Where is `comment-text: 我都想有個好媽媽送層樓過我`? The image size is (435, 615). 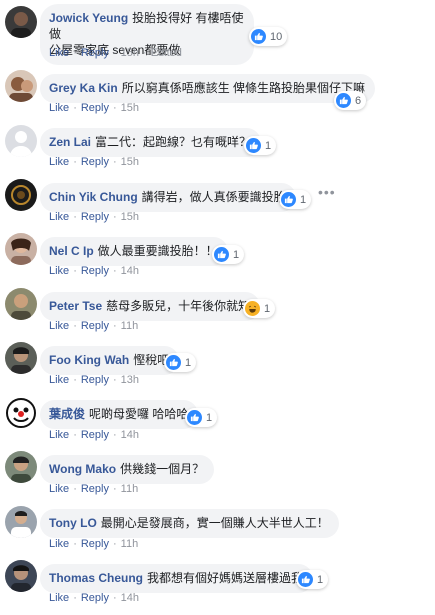
comment-text: 我都想有個好媽媽送層樓過我 is located at coordinates (225, 578).